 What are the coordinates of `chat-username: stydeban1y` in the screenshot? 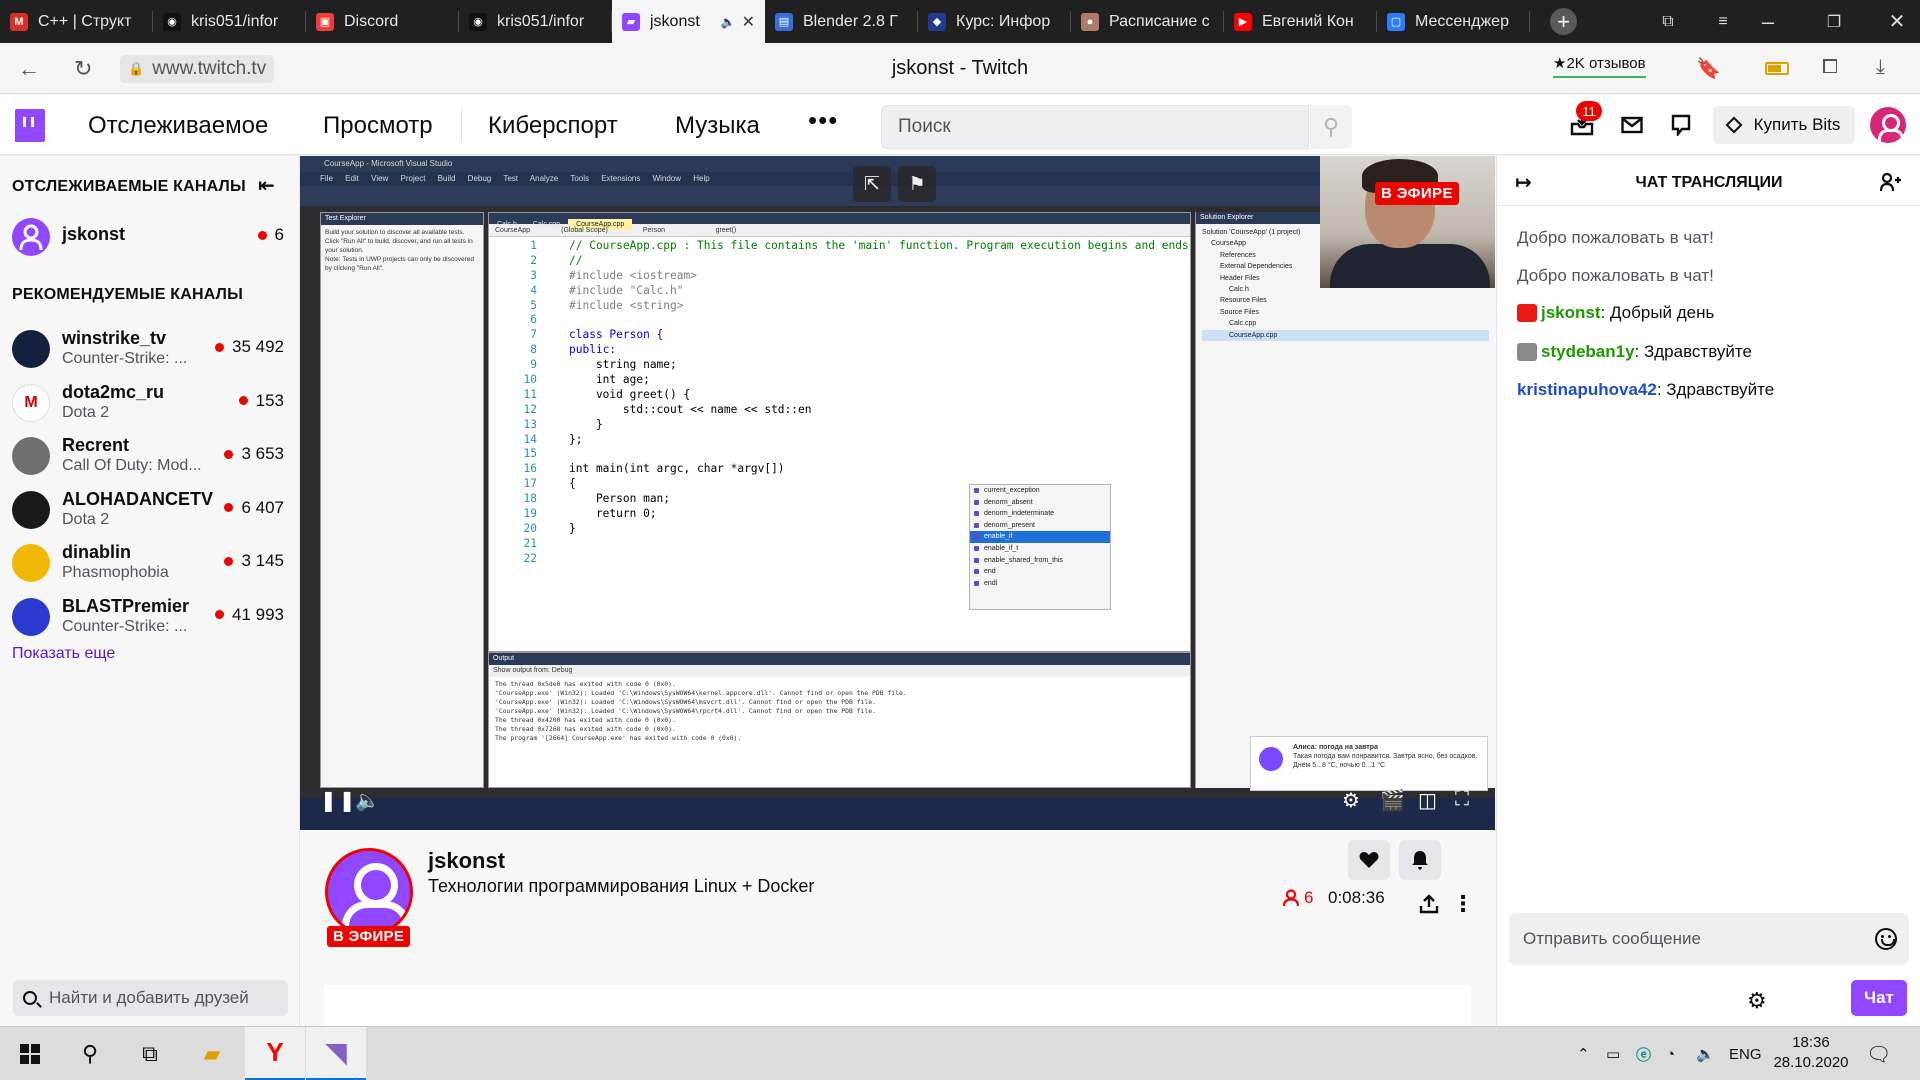 It's located at (1588, 352).